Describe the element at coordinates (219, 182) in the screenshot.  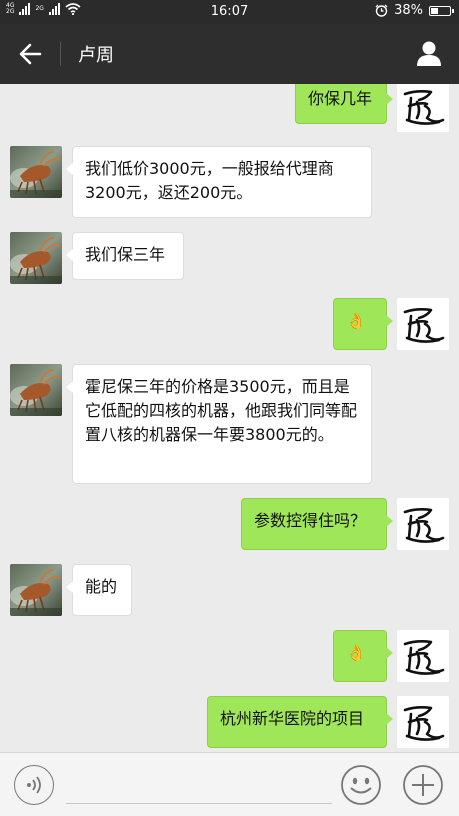
I see `message-bubble: 我们低价3000元，一般报给代理商3200元，返还200元。` at that location.